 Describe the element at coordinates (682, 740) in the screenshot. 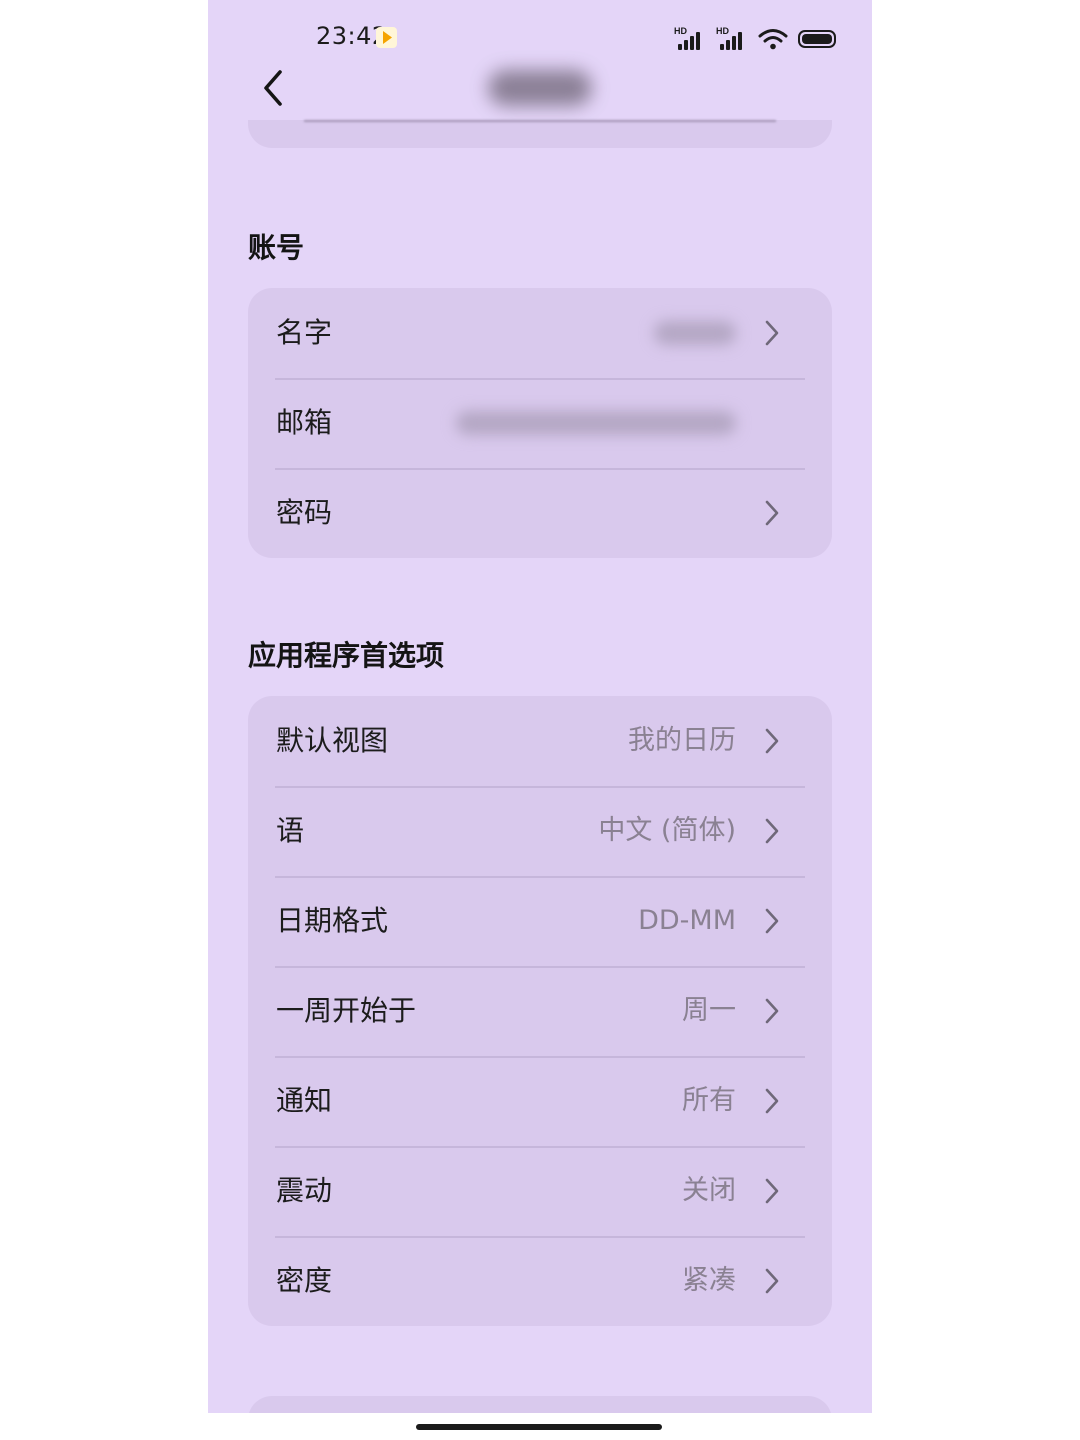

I see `row-value: 我的日历` at that location.